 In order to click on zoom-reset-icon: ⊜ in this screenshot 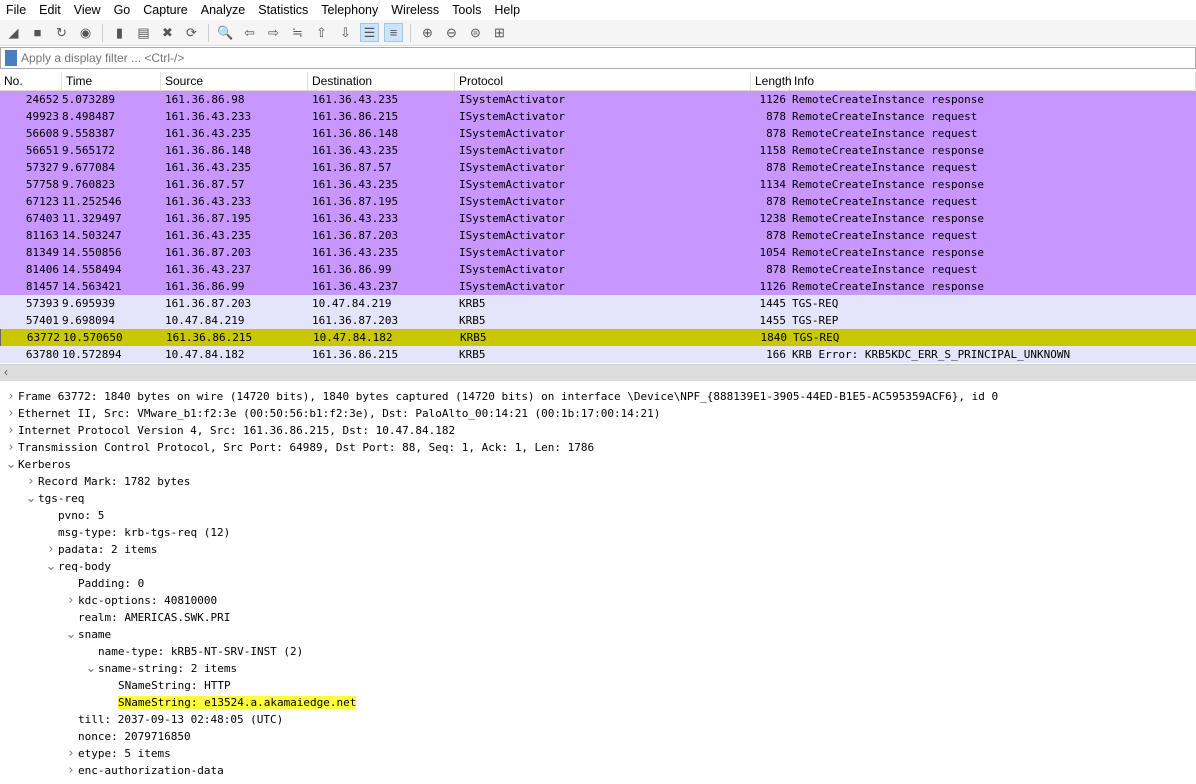, I will do `click(475, 32)`.